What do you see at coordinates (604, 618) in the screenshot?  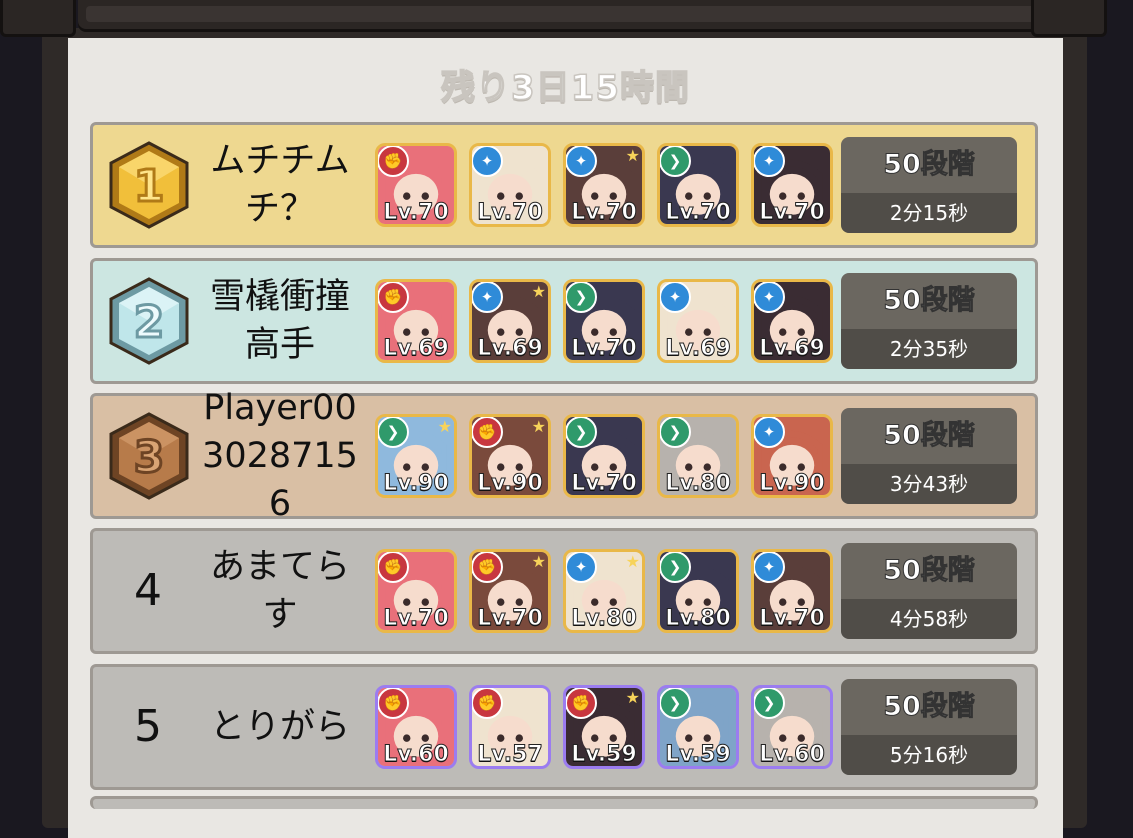 I see `character-level: Lv.80` at bounding box center [604, 618].